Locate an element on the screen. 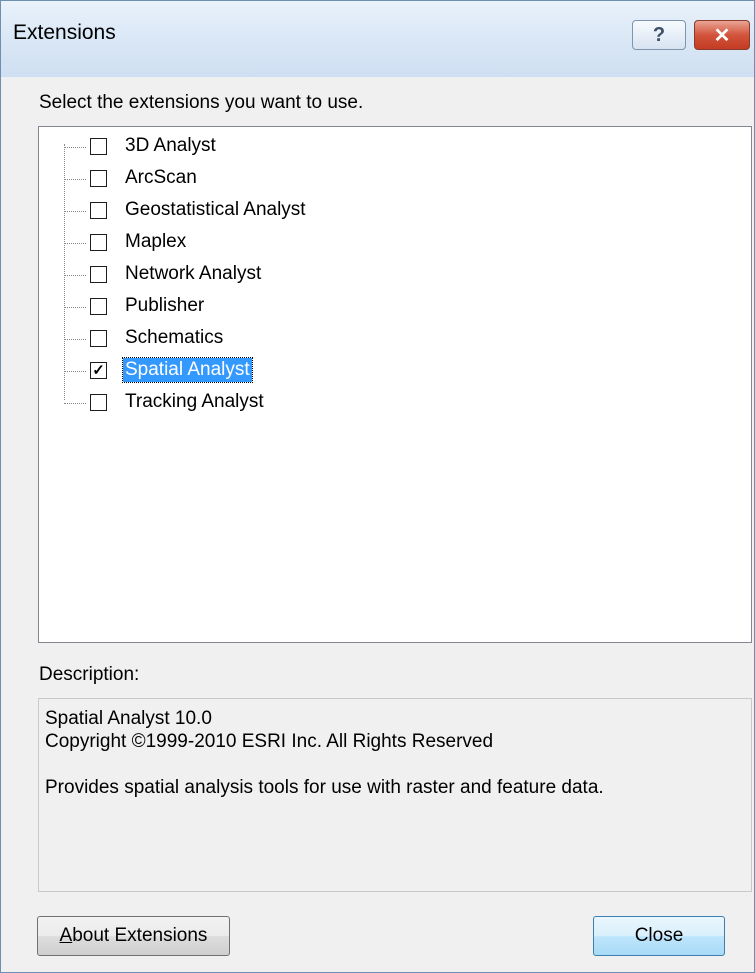 This screenshot has width=755, height=973. instruction-text: Select the extensions you want to use. is located at coordinates (201, 102).